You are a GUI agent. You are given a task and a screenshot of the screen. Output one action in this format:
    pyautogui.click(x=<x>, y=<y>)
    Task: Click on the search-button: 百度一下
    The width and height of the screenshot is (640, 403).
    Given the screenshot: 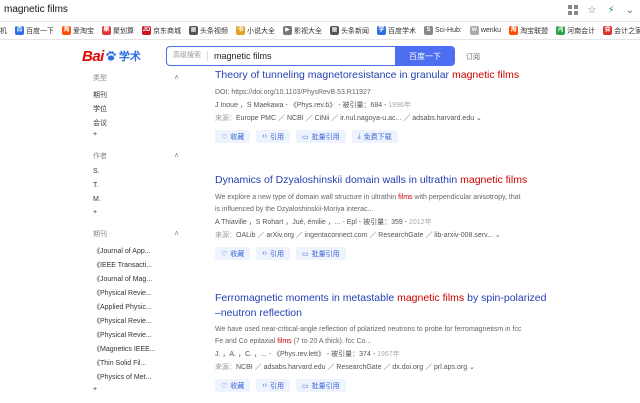 What is the action you would take?
    pyautogui.click(x=425, y=56)
    